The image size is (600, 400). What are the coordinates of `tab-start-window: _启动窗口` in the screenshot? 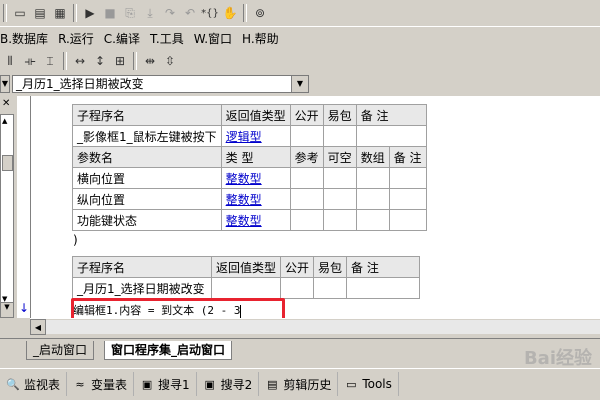 It's located at (60, 350).